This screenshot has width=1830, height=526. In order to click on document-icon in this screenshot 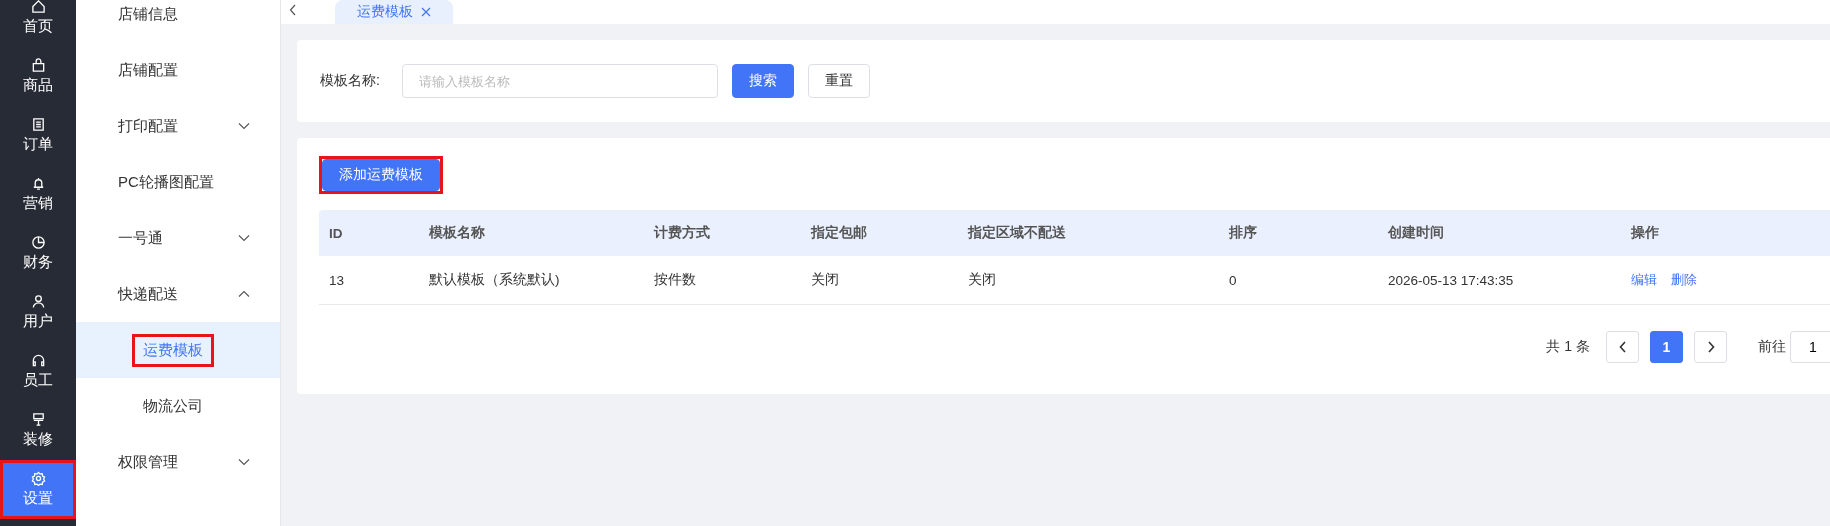, I will do `click(38, 124)`.